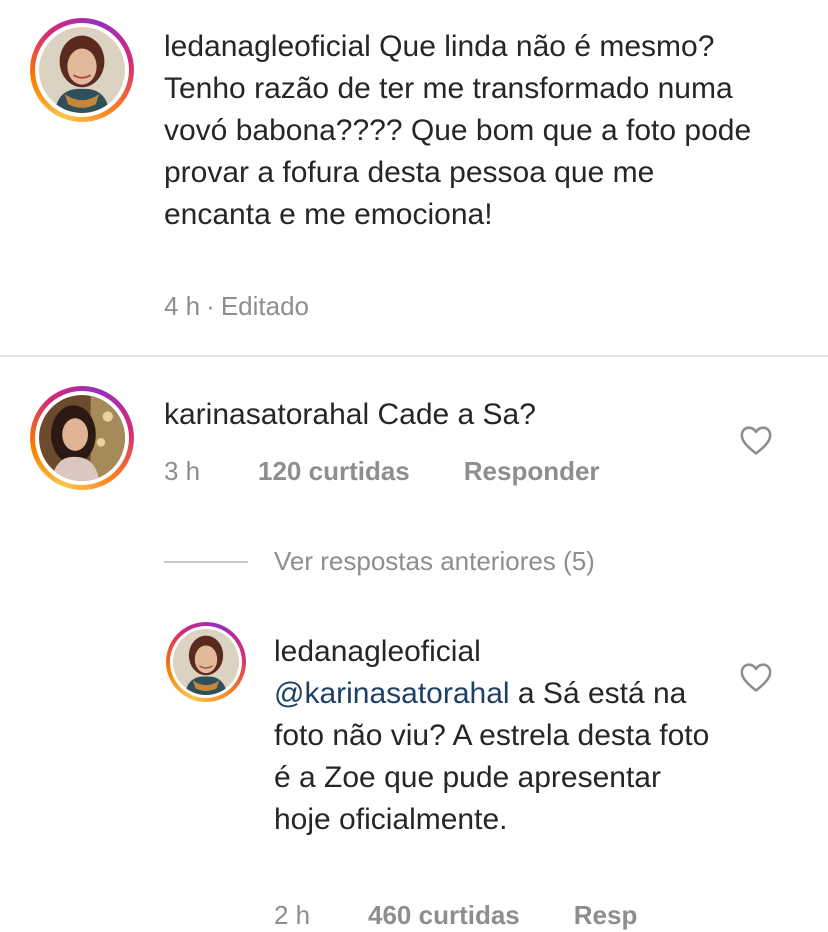 The height and width of the screenshot is (932, 828). What do you see at coordinates (456, 414) in the screenshot?
I see `comment-body: Cade a Sa?` at bounding box center [456, 414].